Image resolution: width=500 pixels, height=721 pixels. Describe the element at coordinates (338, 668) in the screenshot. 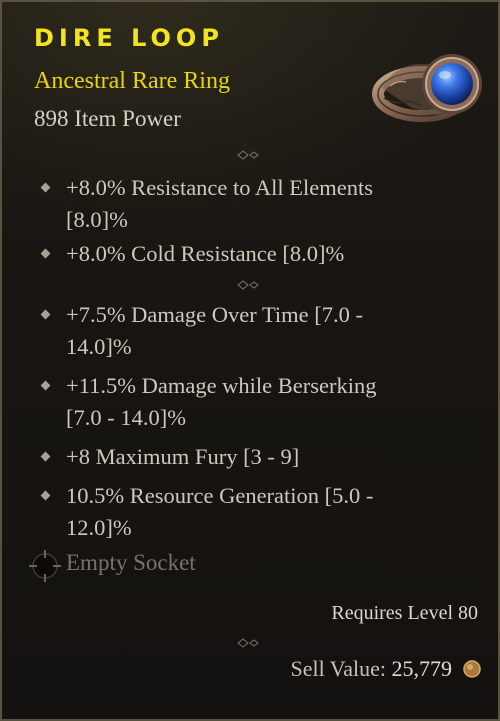

I see `sell-value-label: Sell Value:` at that location.